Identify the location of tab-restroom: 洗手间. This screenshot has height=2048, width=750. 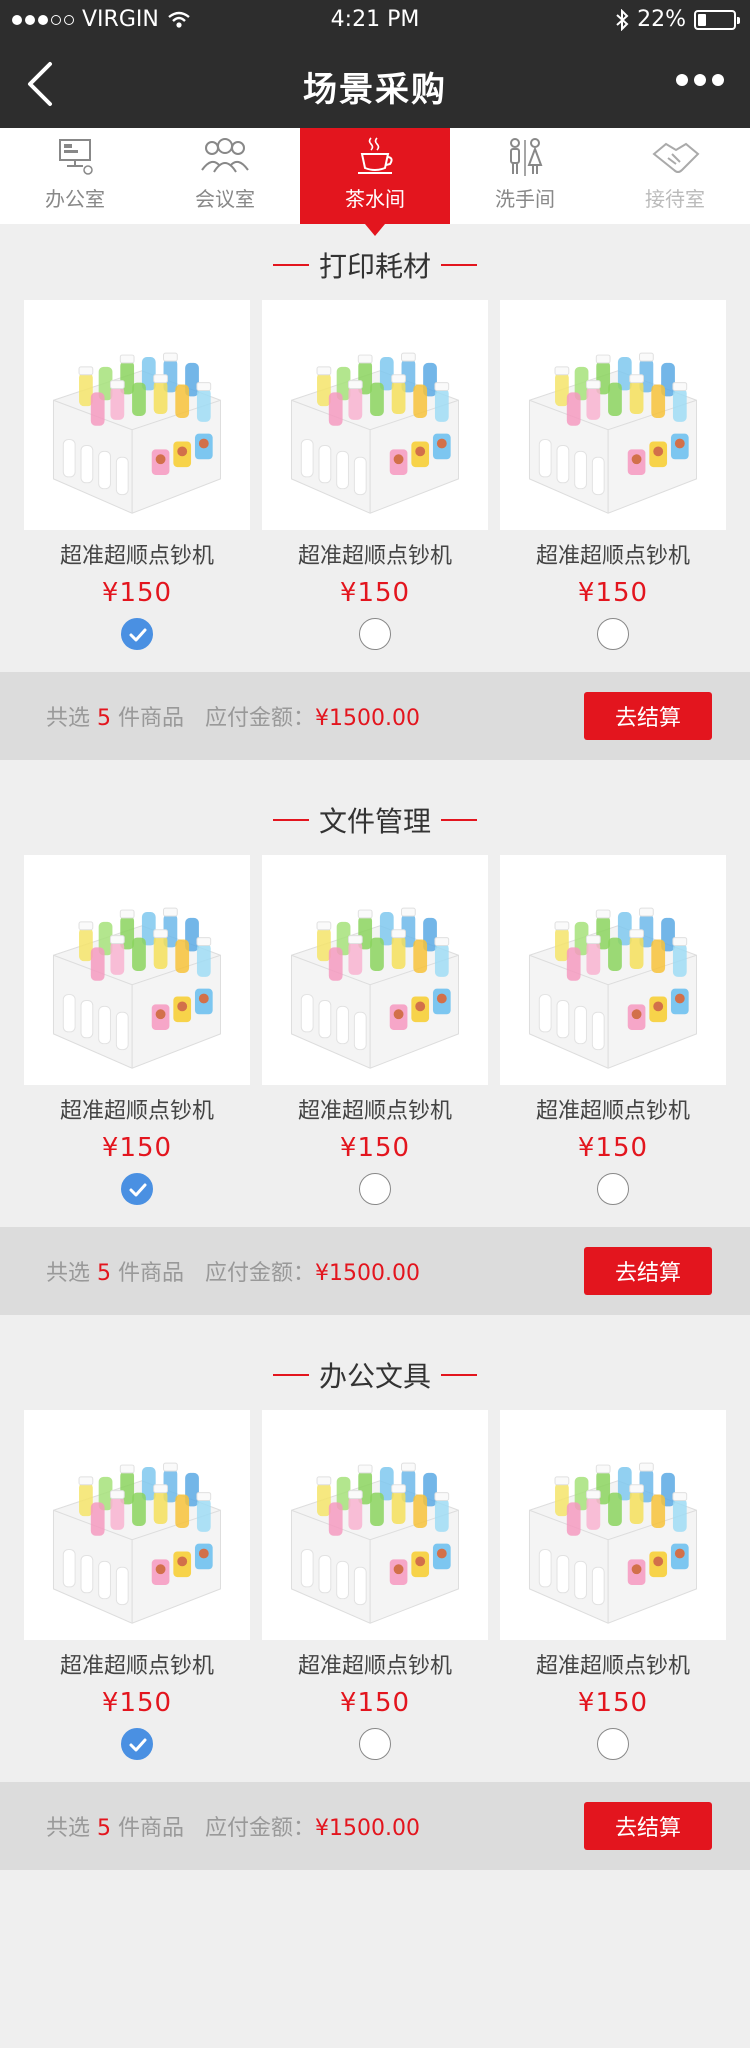
(525, 176).